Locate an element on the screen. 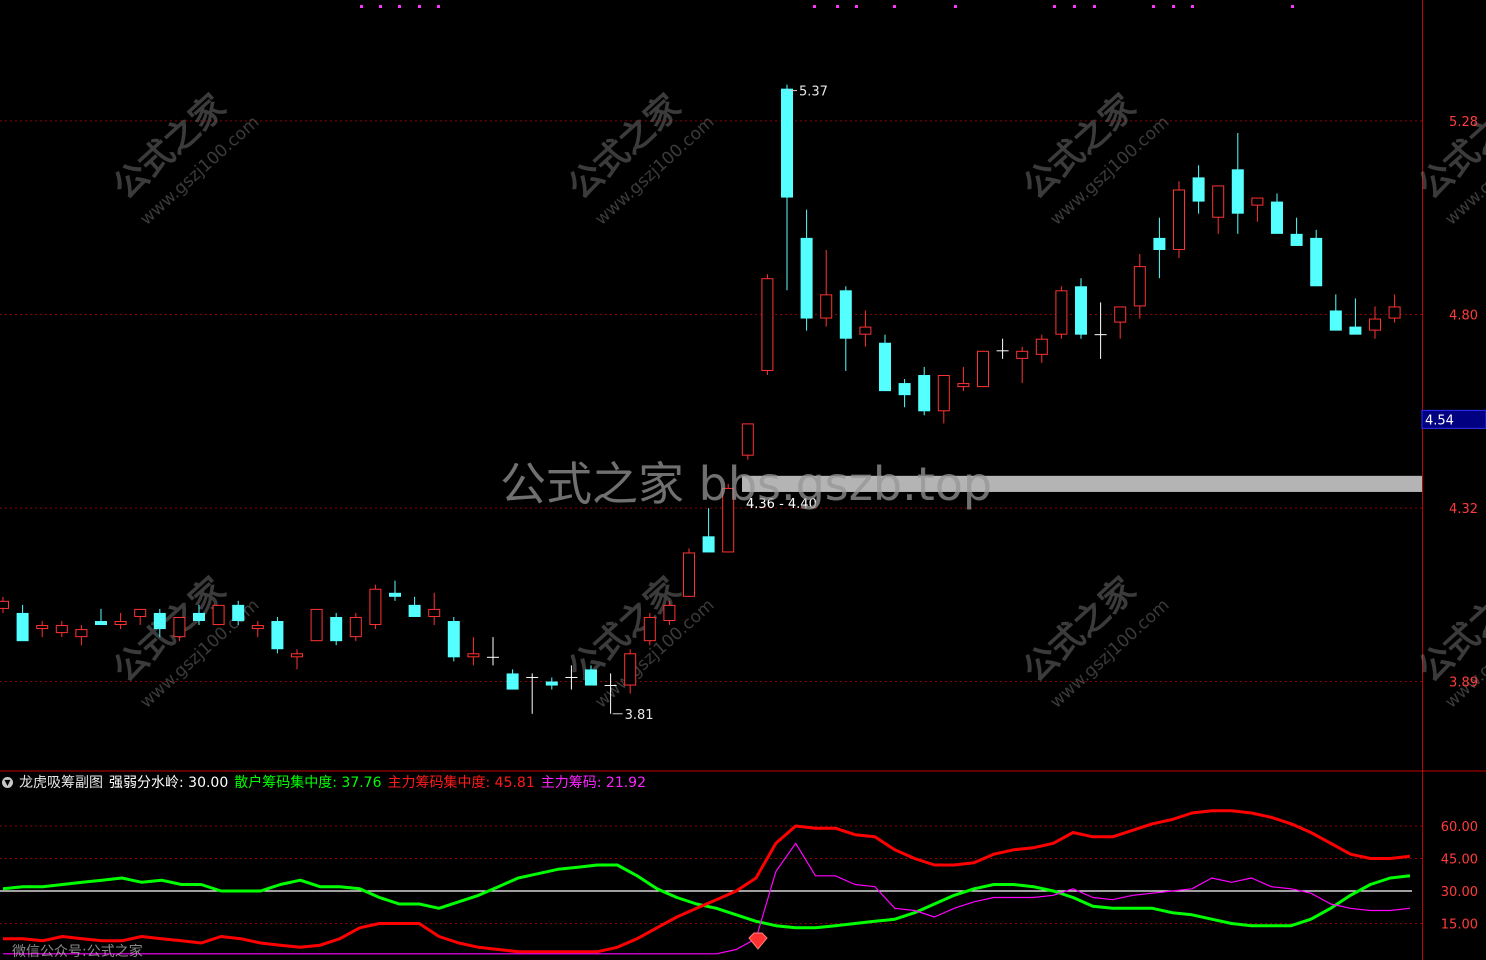 This screenshot has height=960, width=1486. footer-watermark: 微信公众号:公式之家 is located at coordinates (77, 952).